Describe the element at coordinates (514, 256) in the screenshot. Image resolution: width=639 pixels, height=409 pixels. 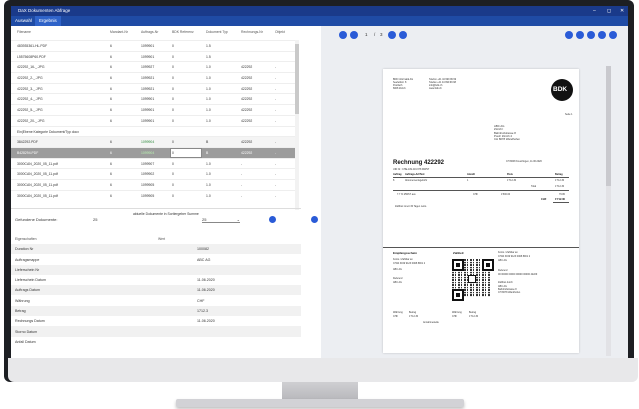
I see `slip-iban: CH44 3199 9123 0008 8901 2` at that location.